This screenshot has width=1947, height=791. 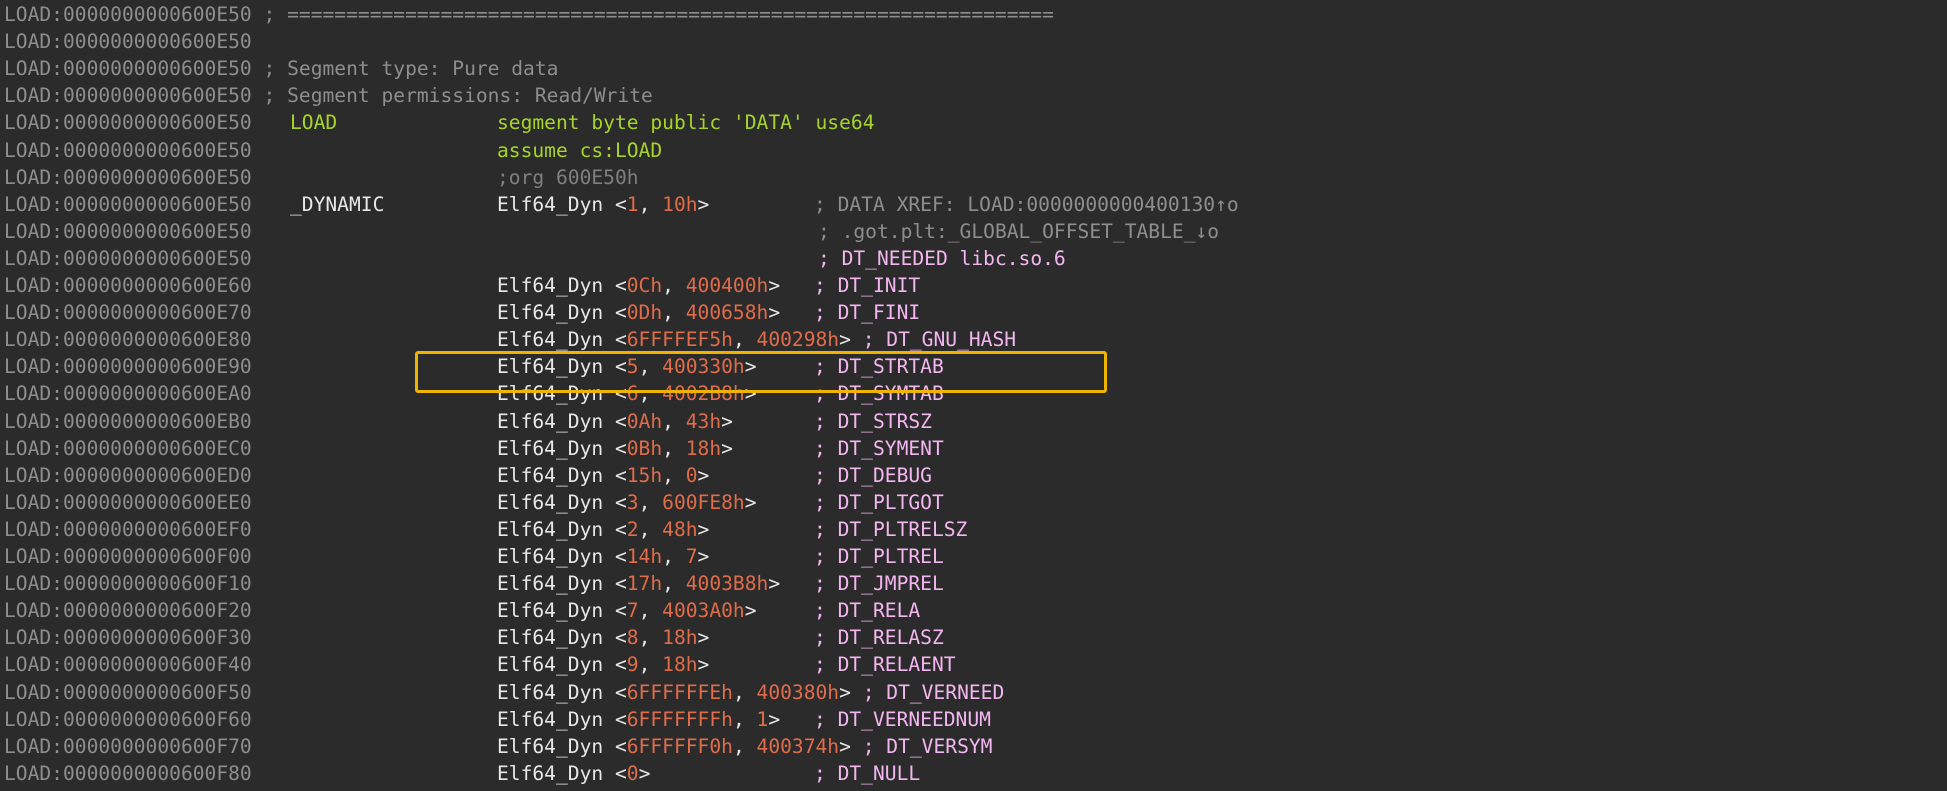 What do you see at coordinates (714, 421) in the screenshot?
I see `line-instruction: Elf64_Dyn <0Ah, 43h> ; DT_STRSZ` at bounding box center [714, 421].